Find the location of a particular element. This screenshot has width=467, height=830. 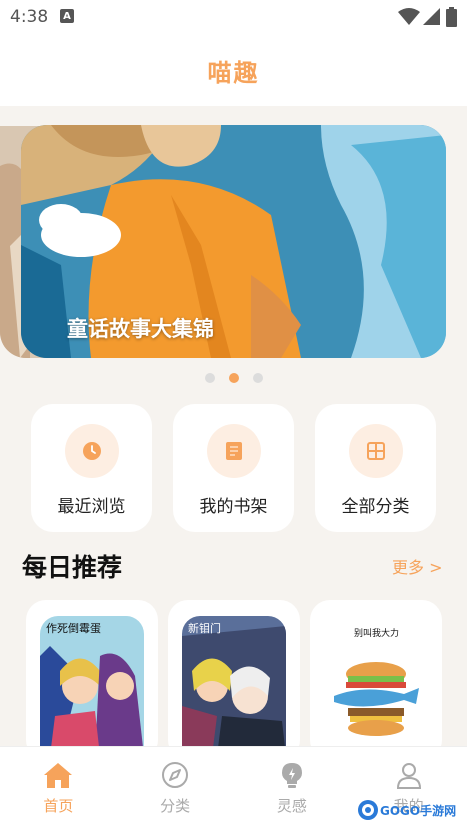

grid-icon is located at coordinates (375, 451).